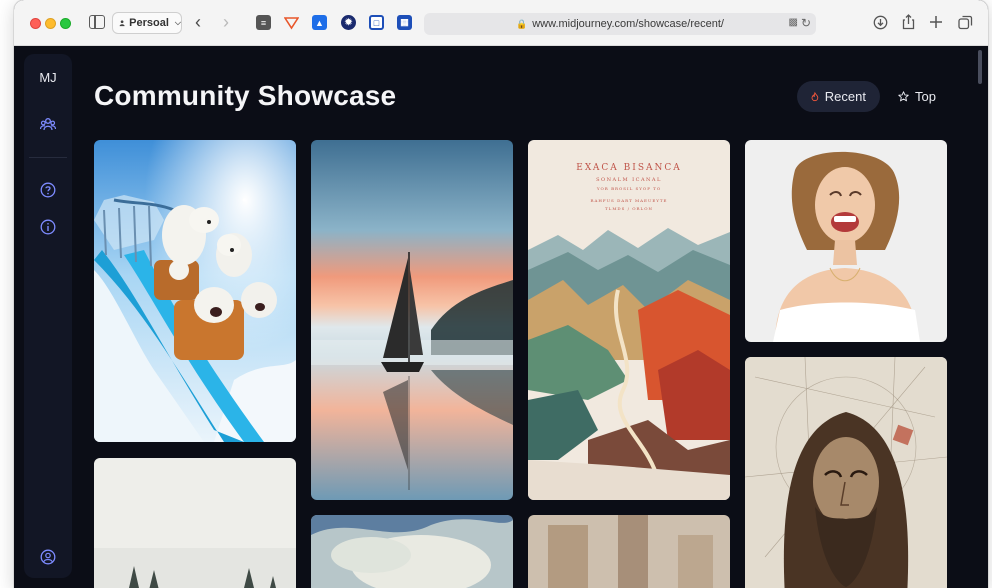  What do you see at coordinates (629, 200) in the screenshot?
I see `poster-line2: RAHFUS DART MAEUEYTE` at bounding box center [629, 200].